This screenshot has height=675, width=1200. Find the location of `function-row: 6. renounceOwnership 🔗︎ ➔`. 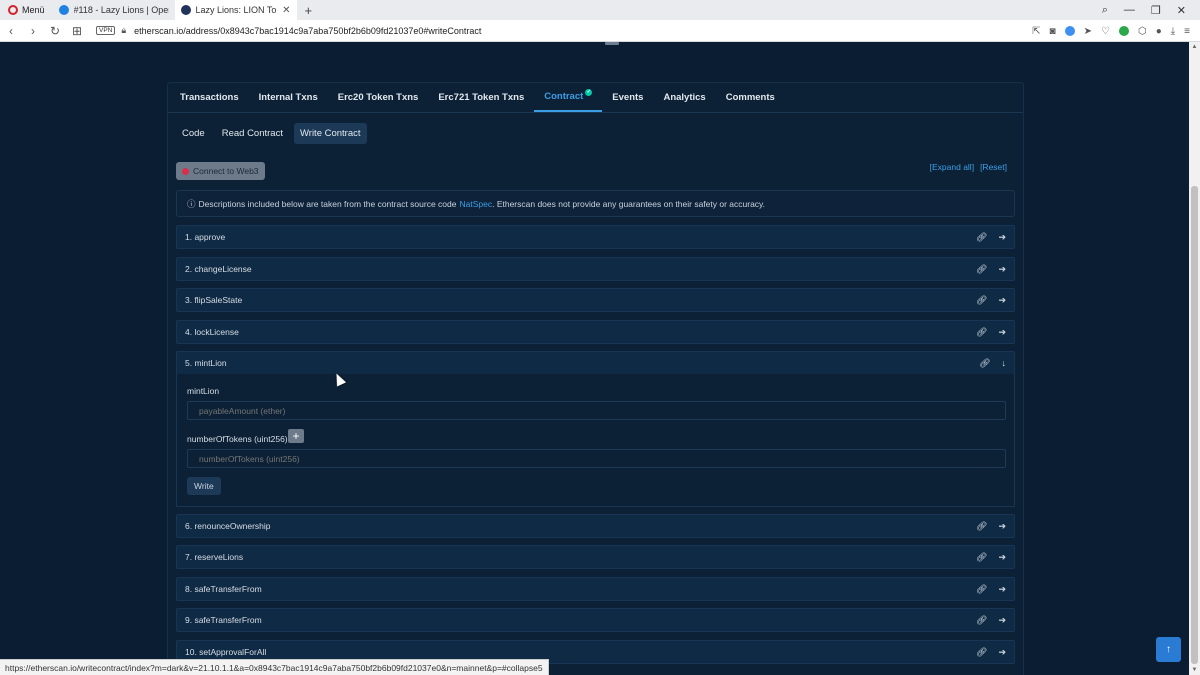

function-row: 6. renounceOwnership 🔗︎ ➔ is located at coordinates (595, 526).